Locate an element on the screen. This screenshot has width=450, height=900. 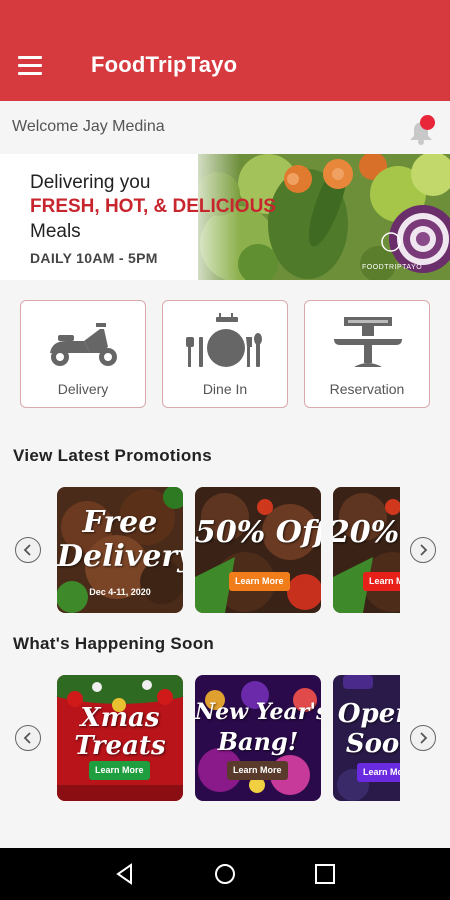
event-card-line1: New Year's is located at coordinates (258, 712).